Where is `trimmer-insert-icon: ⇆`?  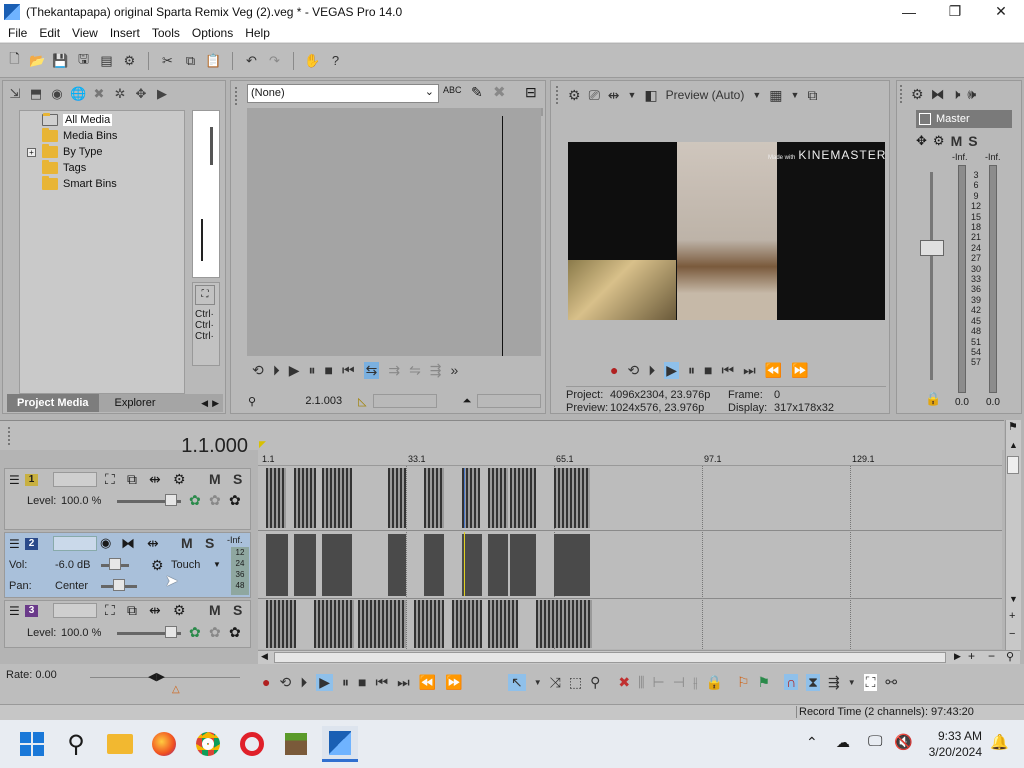
trimmer-insert-icon: ⇆ is located at coordinates (371, 370).